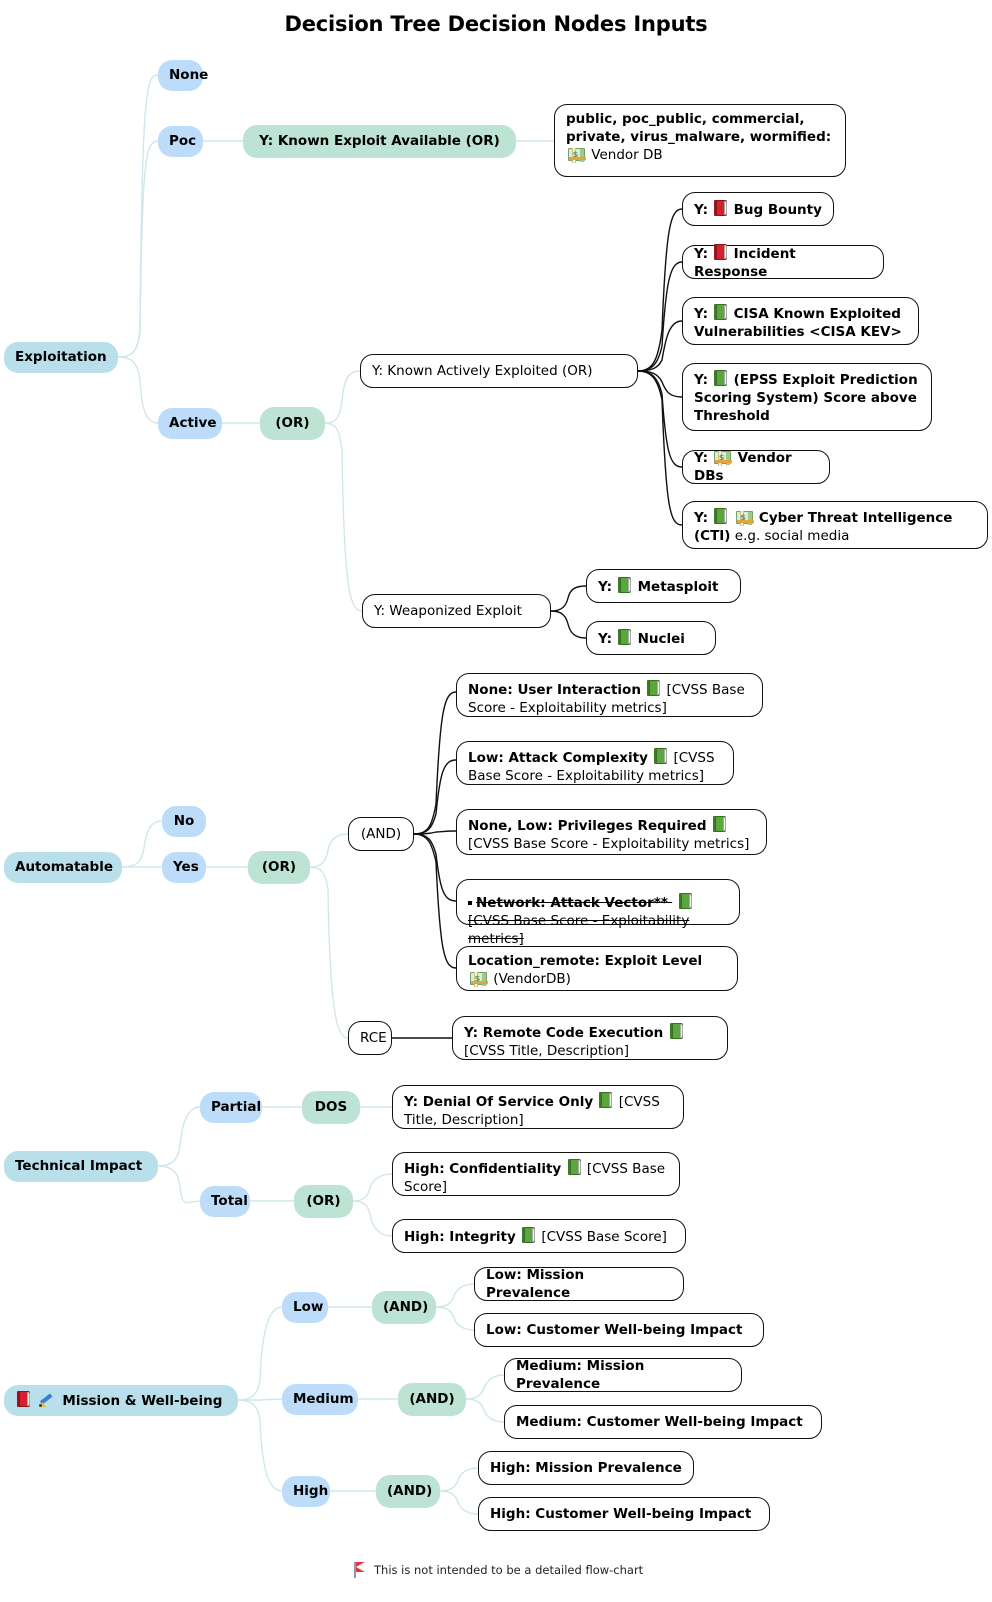  I want to click on node-label: Y: Weaponized Exploit, so click(448, 610).